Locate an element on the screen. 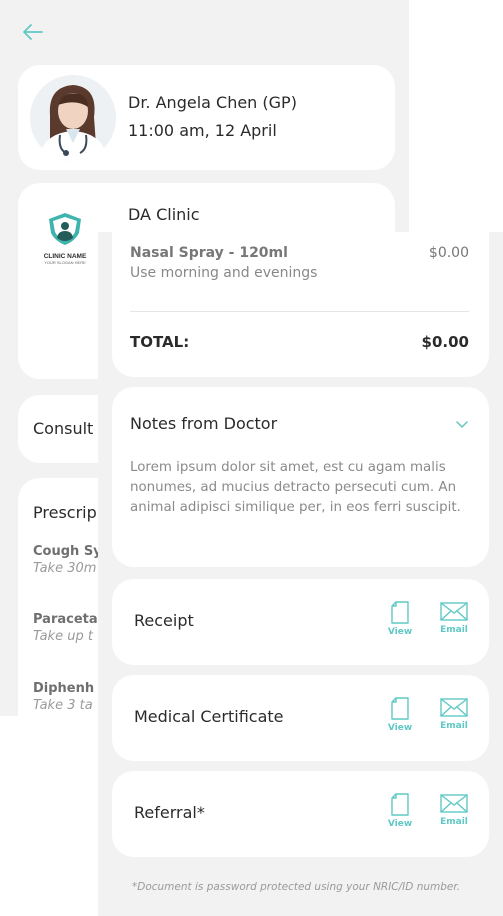 The width and height of the screenshot is (503, 916). clinic-logo-text: CLINIC NAME is located at coordinates (65, 256).